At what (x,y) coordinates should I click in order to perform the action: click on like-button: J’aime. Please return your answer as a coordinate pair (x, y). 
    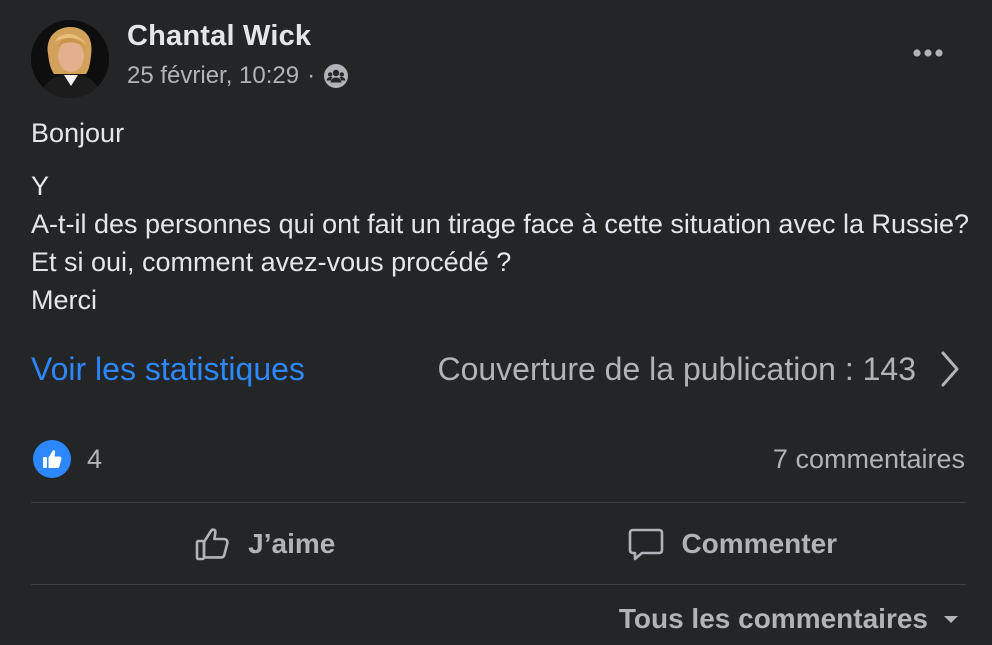
    Looking at the image, I should click on (265, 543).